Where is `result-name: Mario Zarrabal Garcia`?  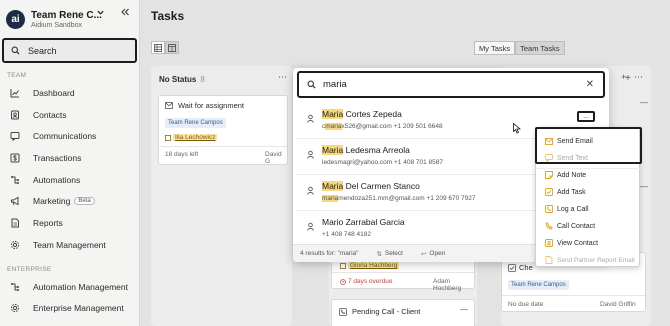 result-name: Mario Zarrabal Garcia is located at coordinates (363, 222).